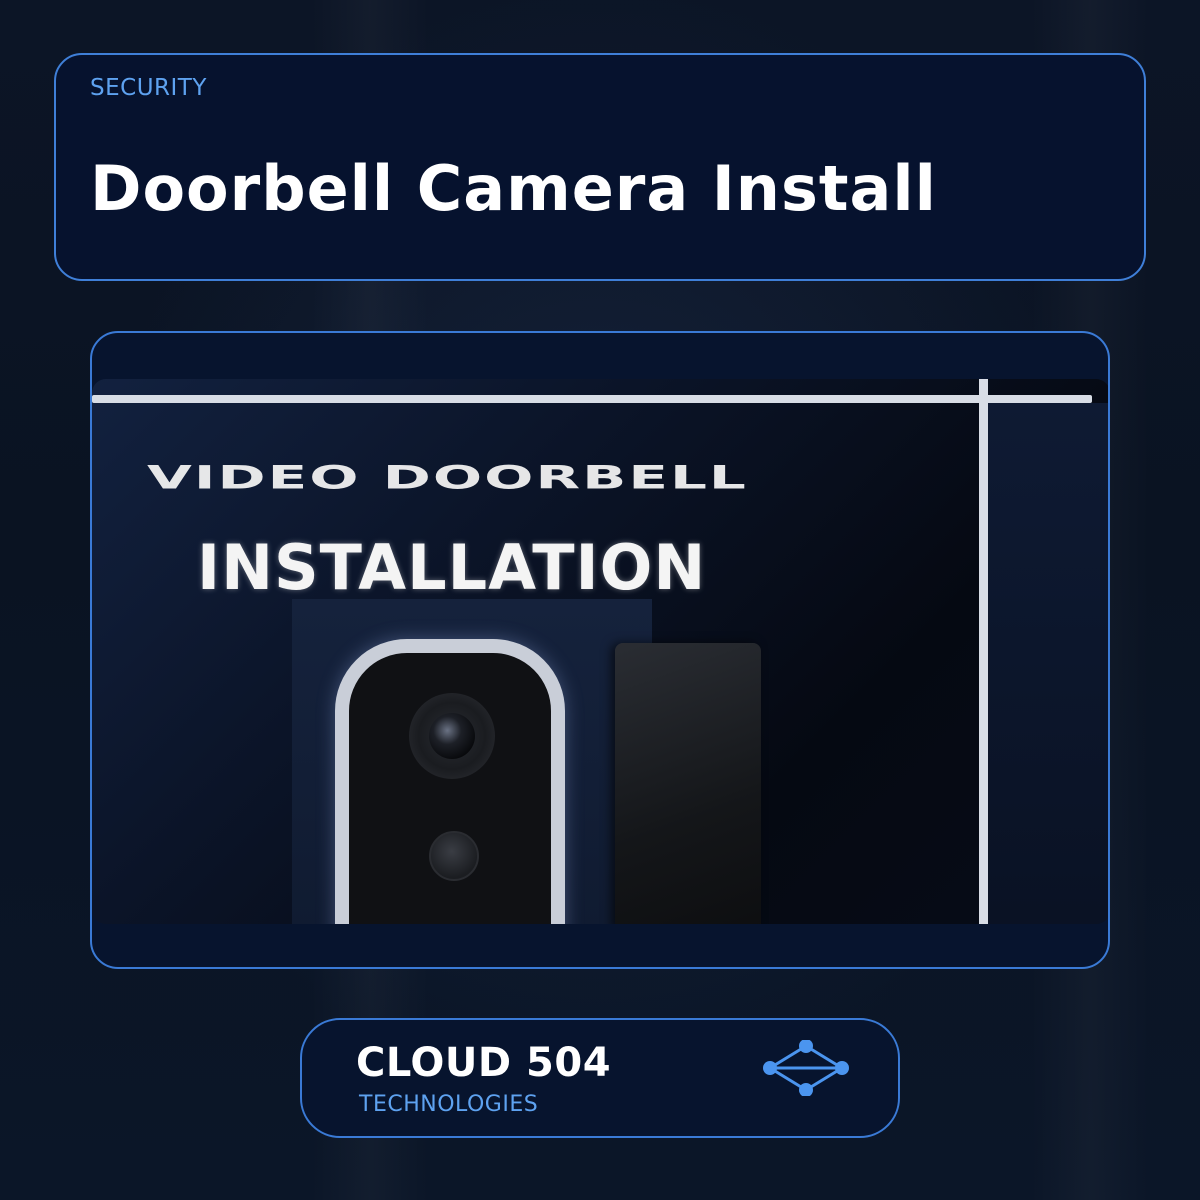  Describe the element at coordinates (592, 399) in the screenshot. I see `photo-door-frame-top` at that location.